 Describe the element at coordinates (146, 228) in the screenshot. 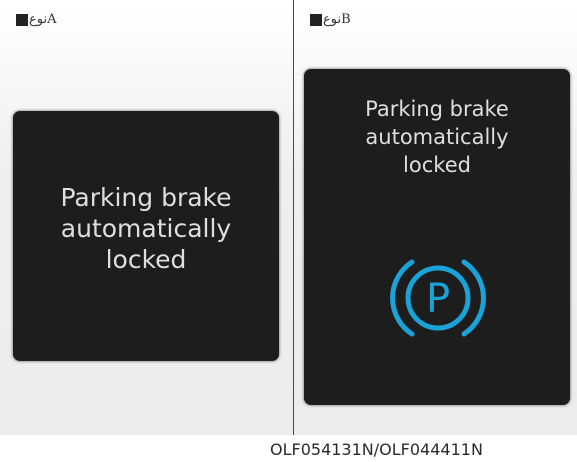

I see `parking-brake-message-a: Parking brake automatically locked` at that location.